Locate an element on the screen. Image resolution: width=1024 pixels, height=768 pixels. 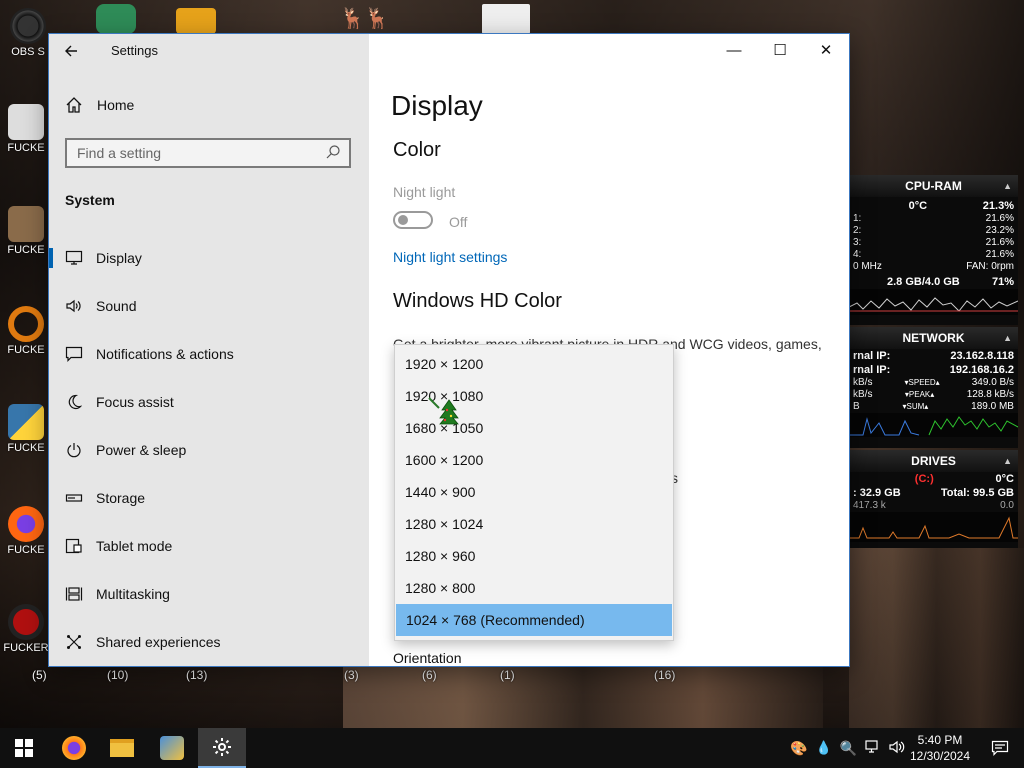
back-button is located at coordinates (74, 51).